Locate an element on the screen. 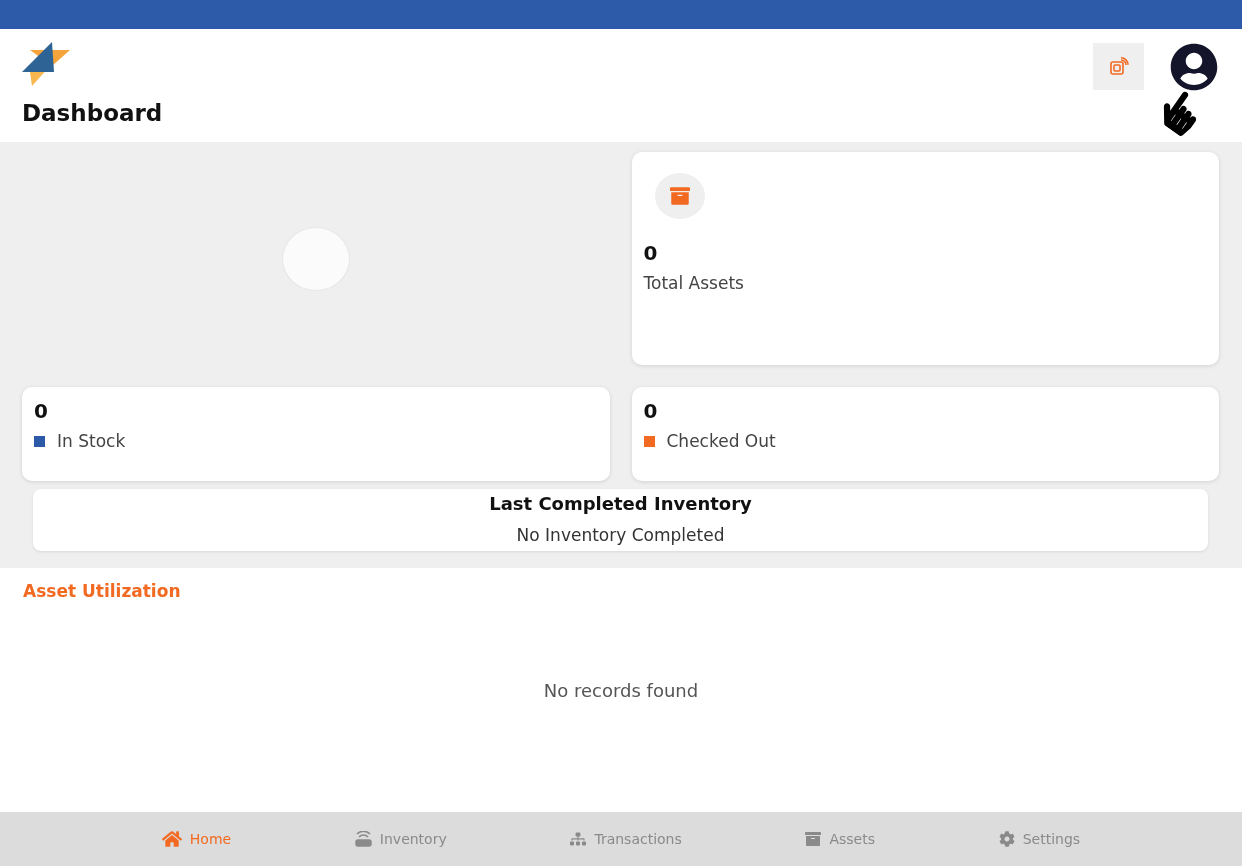 The height and width of the screenshot is (866, 1242). inventory-message: No Inventory Completed is located at coordinates (620, 535).